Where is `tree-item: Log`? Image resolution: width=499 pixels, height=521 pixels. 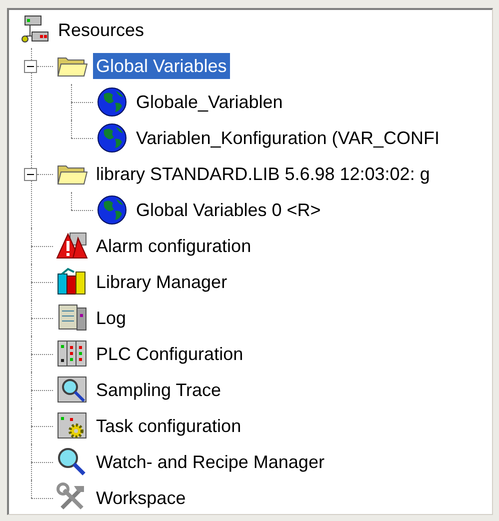
tree-item: Log is located at coordinates (111, 318).